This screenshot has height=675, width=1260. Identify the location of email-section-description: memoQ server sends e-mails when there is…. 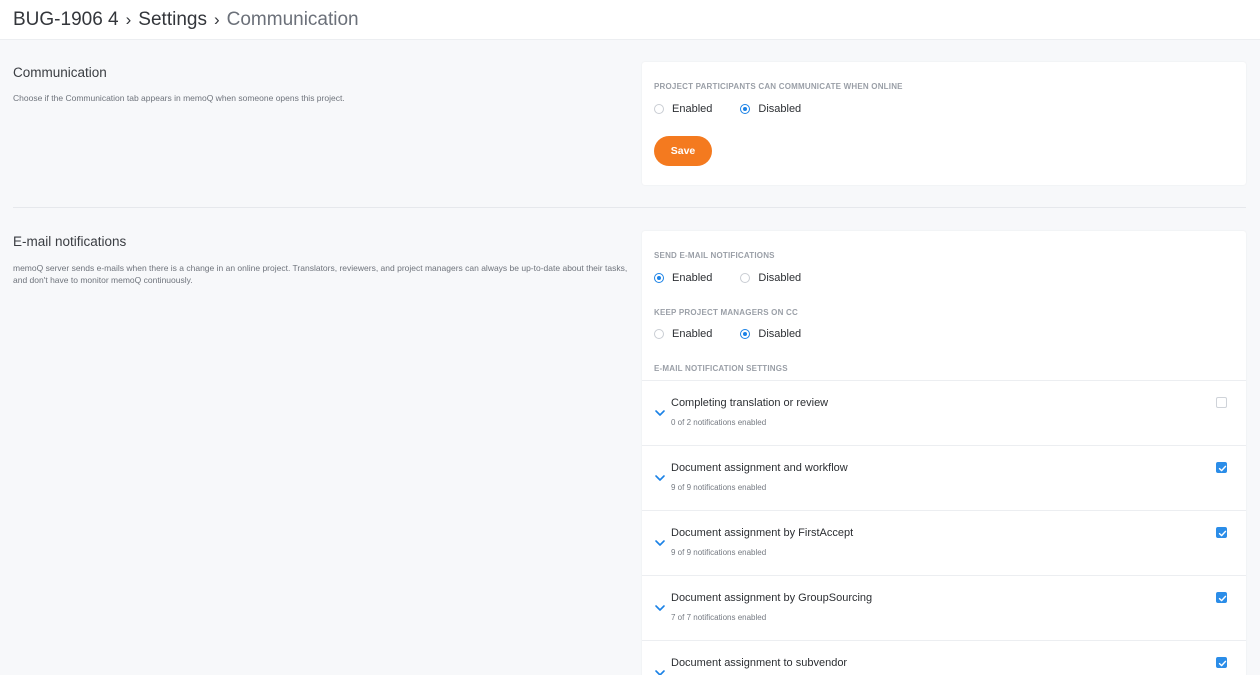
(320, 274).